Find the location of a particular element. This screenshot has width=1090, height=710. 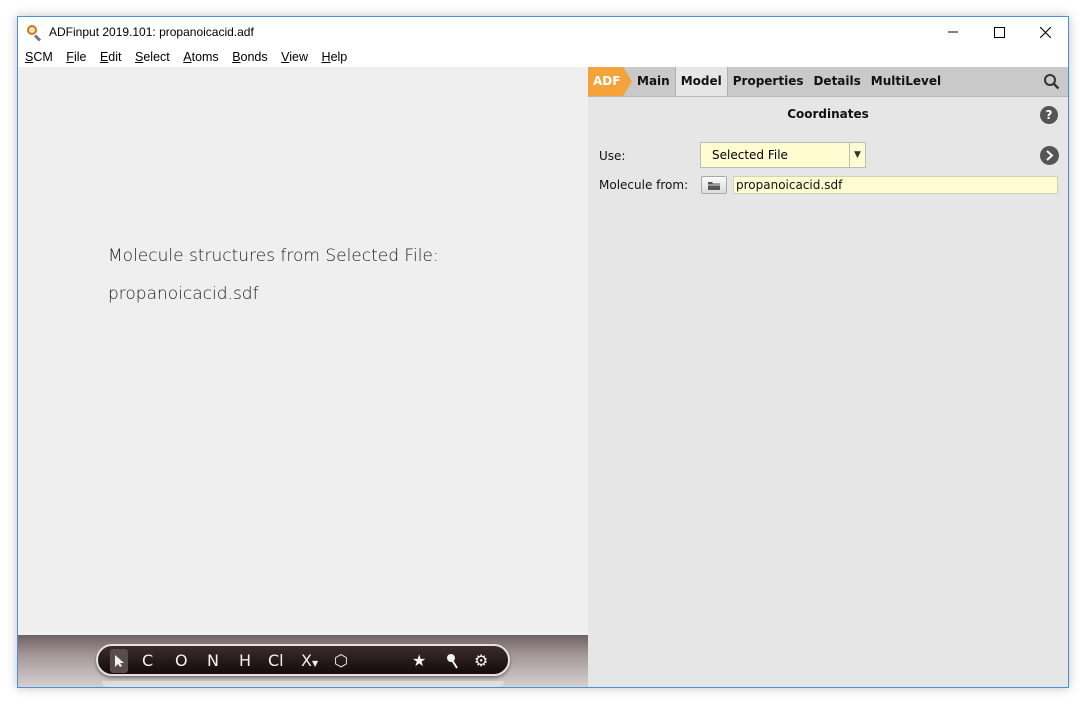

select-tool is located at coordinates (119, 661).